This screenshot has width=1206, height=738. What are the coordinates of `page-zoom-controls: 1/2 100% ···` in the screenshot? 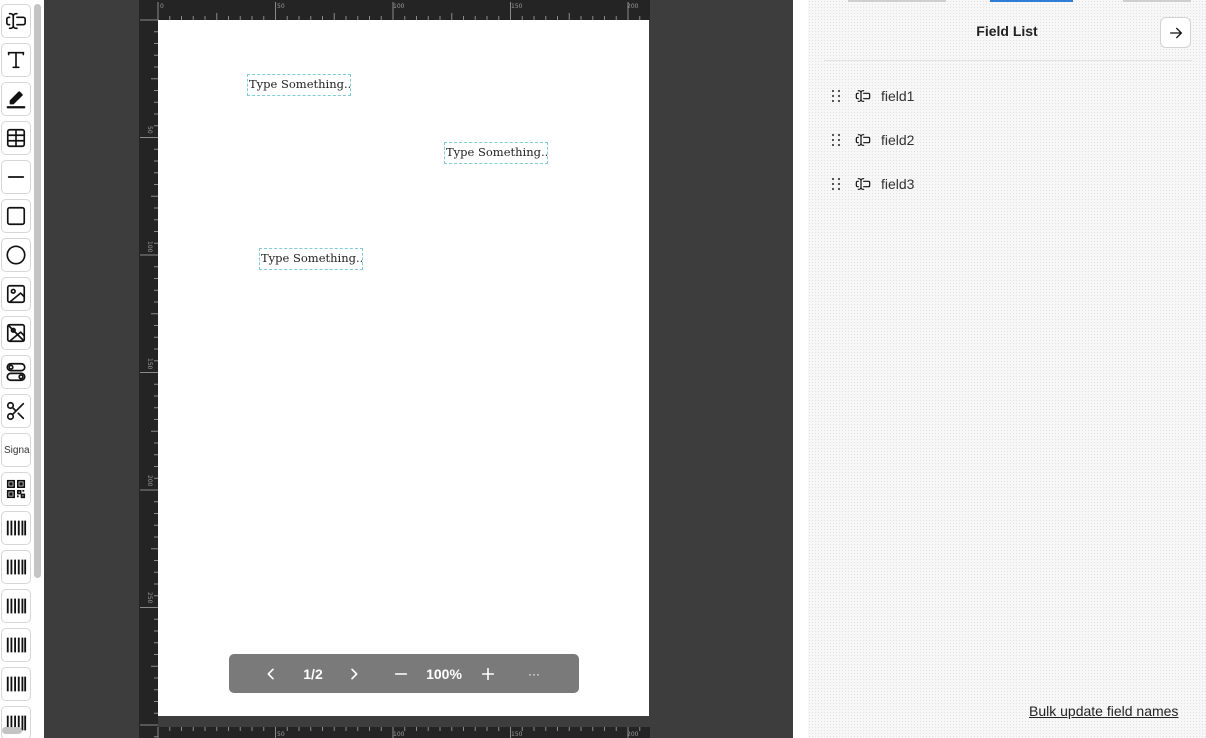 It's located at (404, 673).